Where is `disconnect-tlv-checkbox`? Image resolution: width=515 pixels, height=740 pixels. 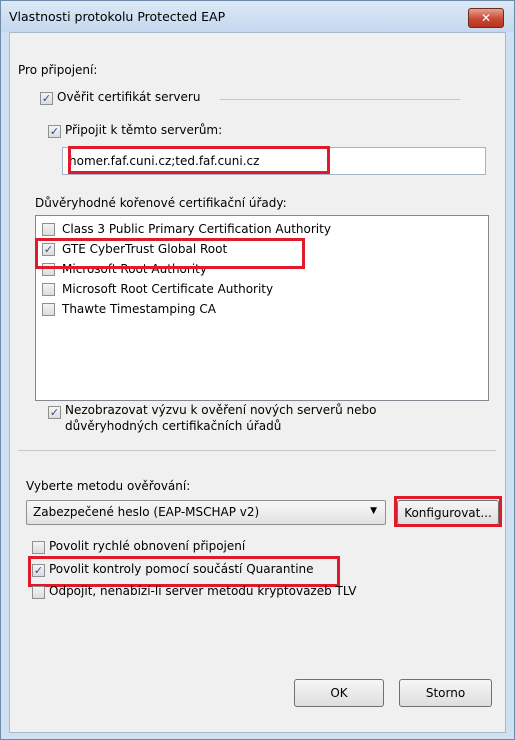
disconnect-tlv-checkbox is located at coordinates (38, 592).